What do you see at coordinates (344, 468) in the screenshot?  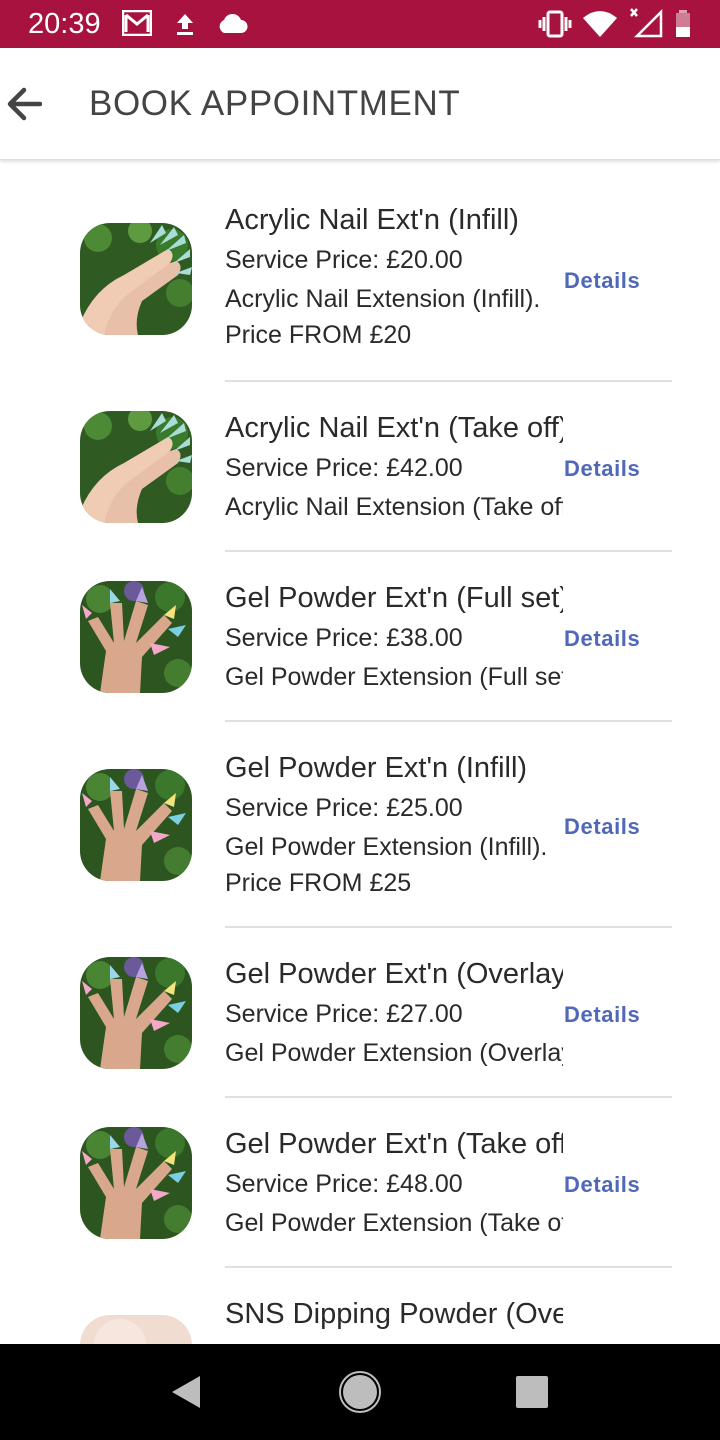 I see `service-price: Service Price: £42.00` at bounding box center [344, 468].